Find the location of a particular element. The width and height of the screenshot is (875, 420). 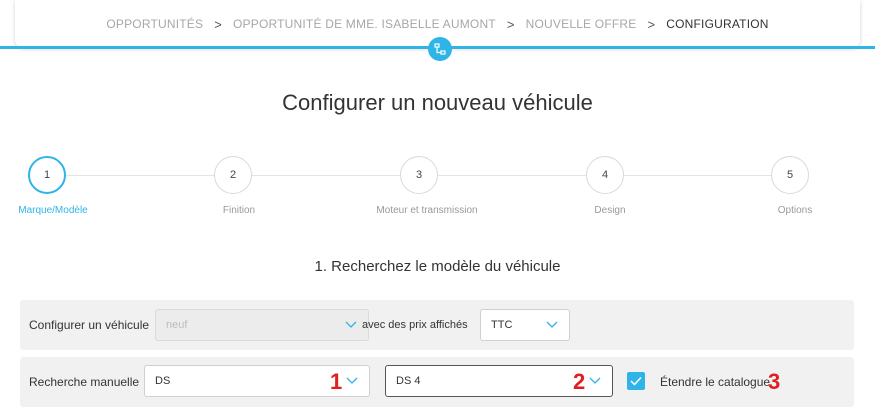

step-5-label: Options is located at coordinates (795, 210).